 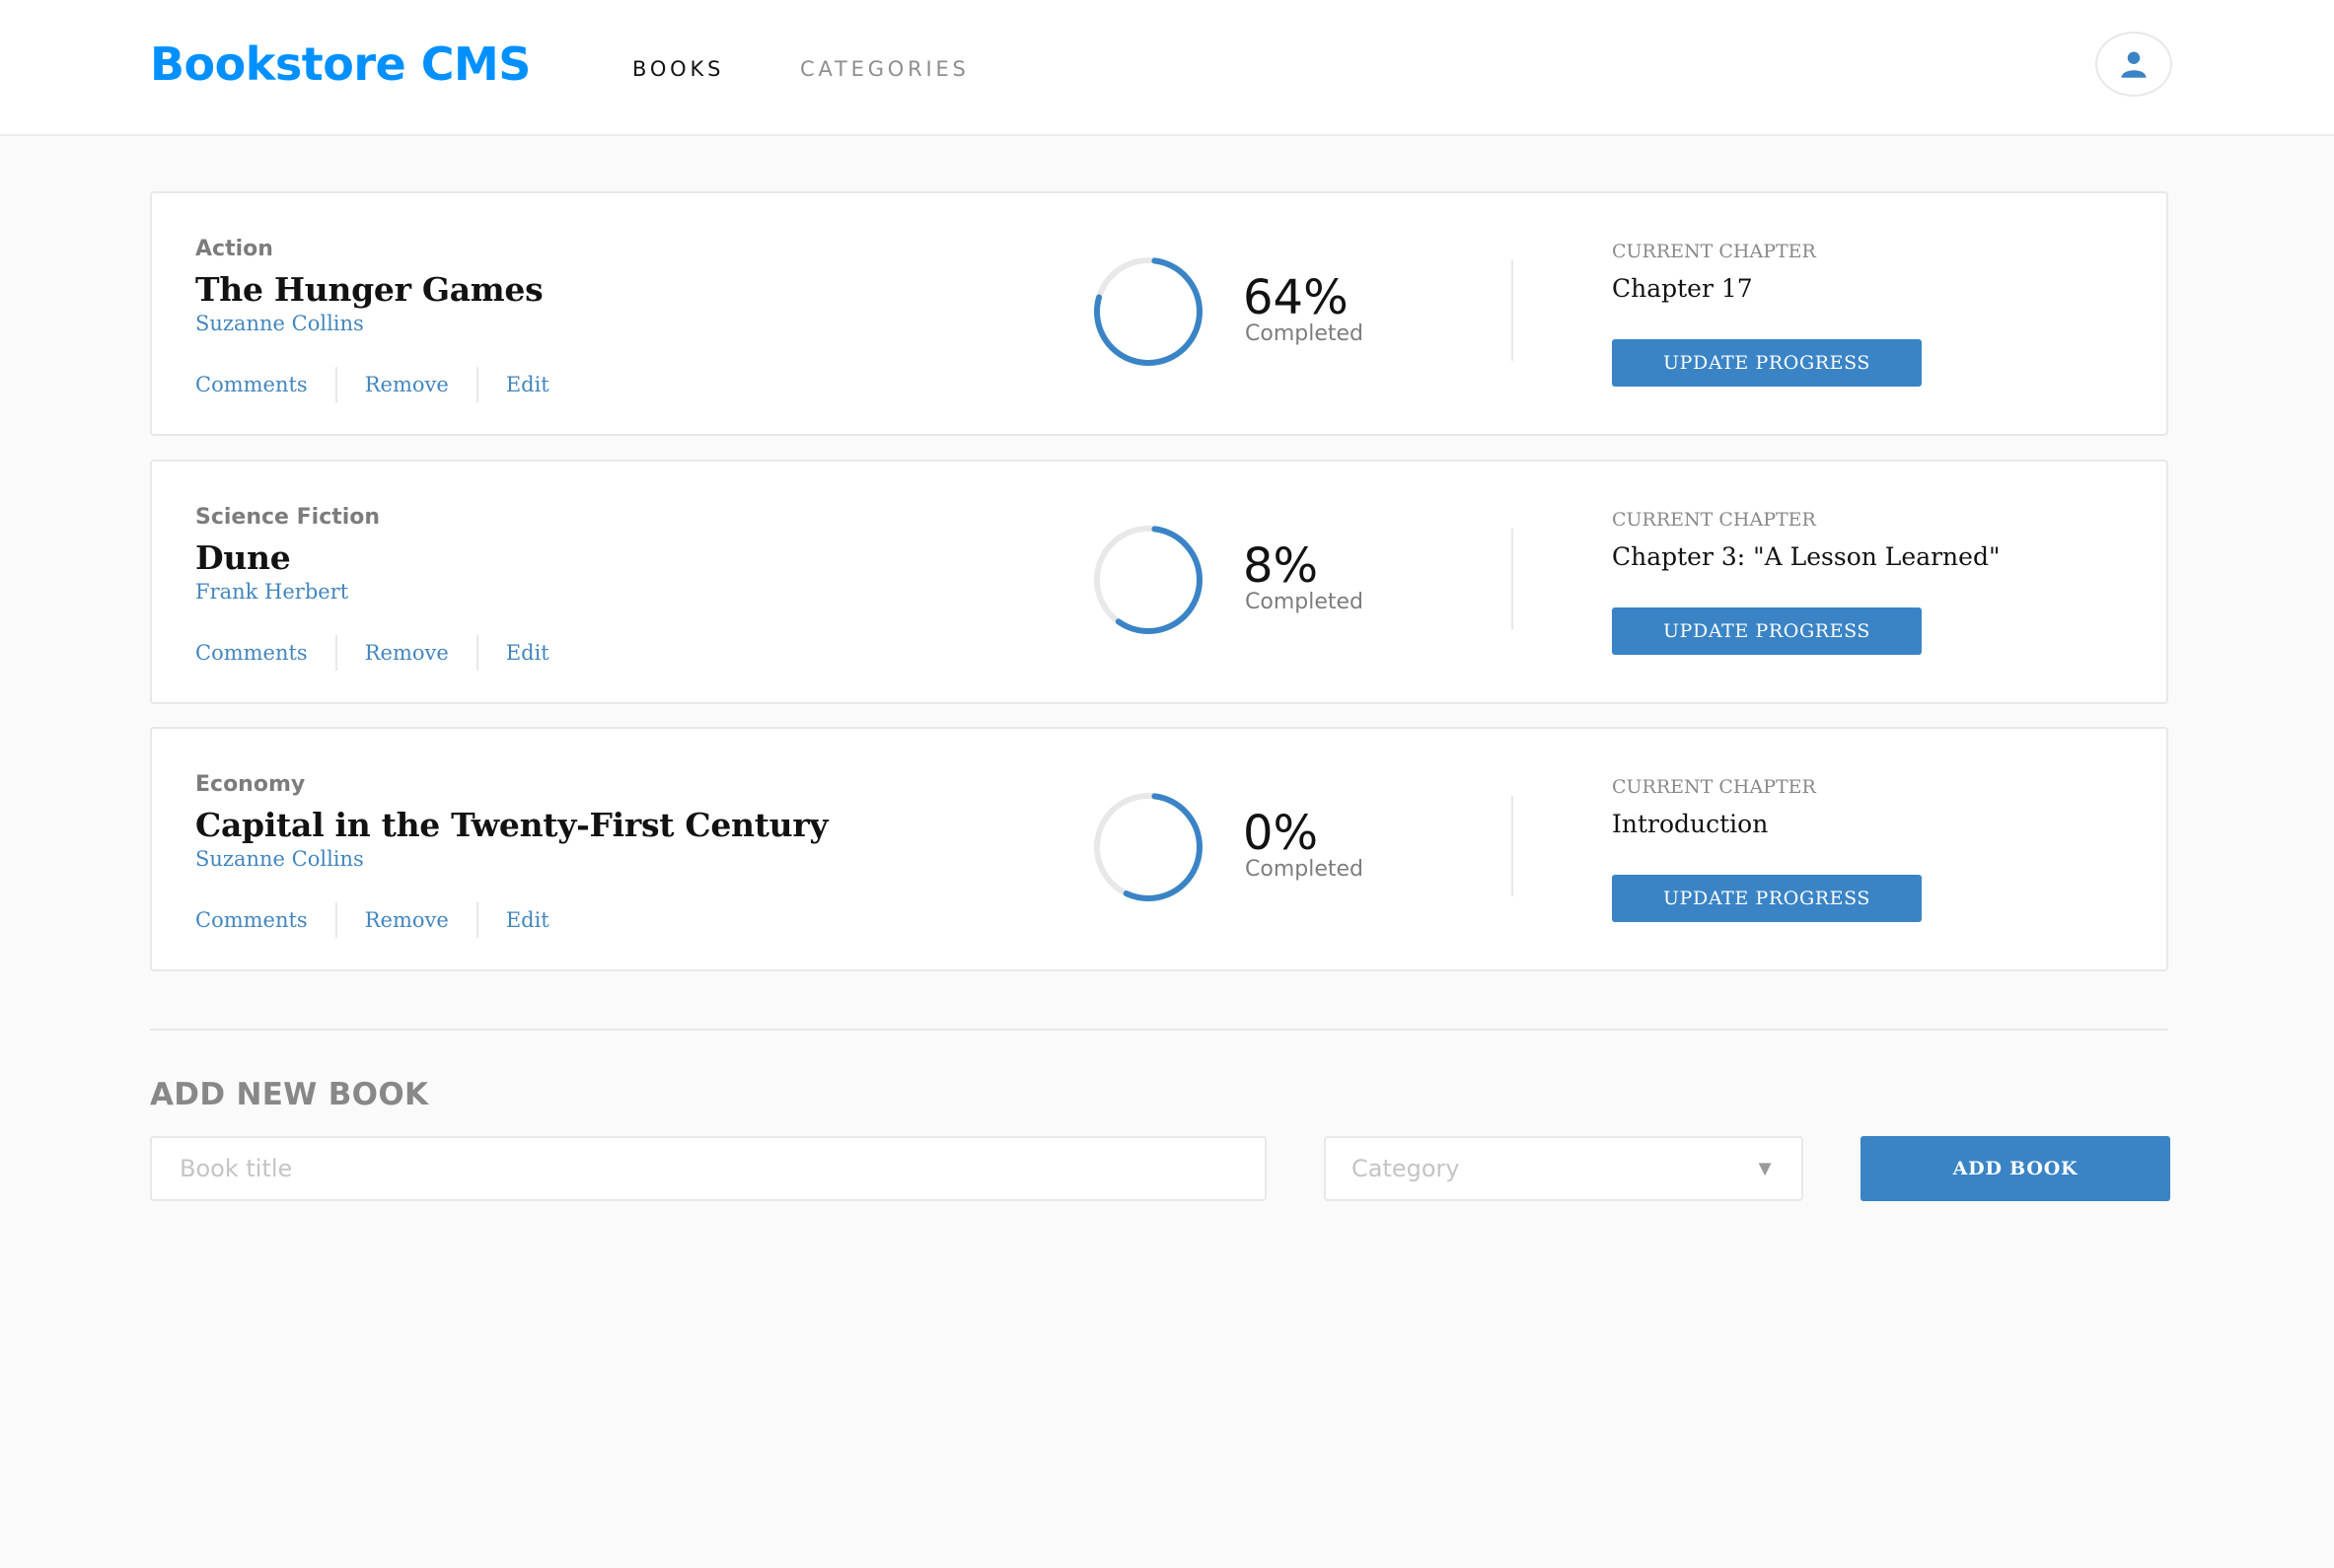 What do you see at coordinates (1406, 1168) in the screenshot?
I see `category-select-value: Category` at bounding box center [1406, 1168].